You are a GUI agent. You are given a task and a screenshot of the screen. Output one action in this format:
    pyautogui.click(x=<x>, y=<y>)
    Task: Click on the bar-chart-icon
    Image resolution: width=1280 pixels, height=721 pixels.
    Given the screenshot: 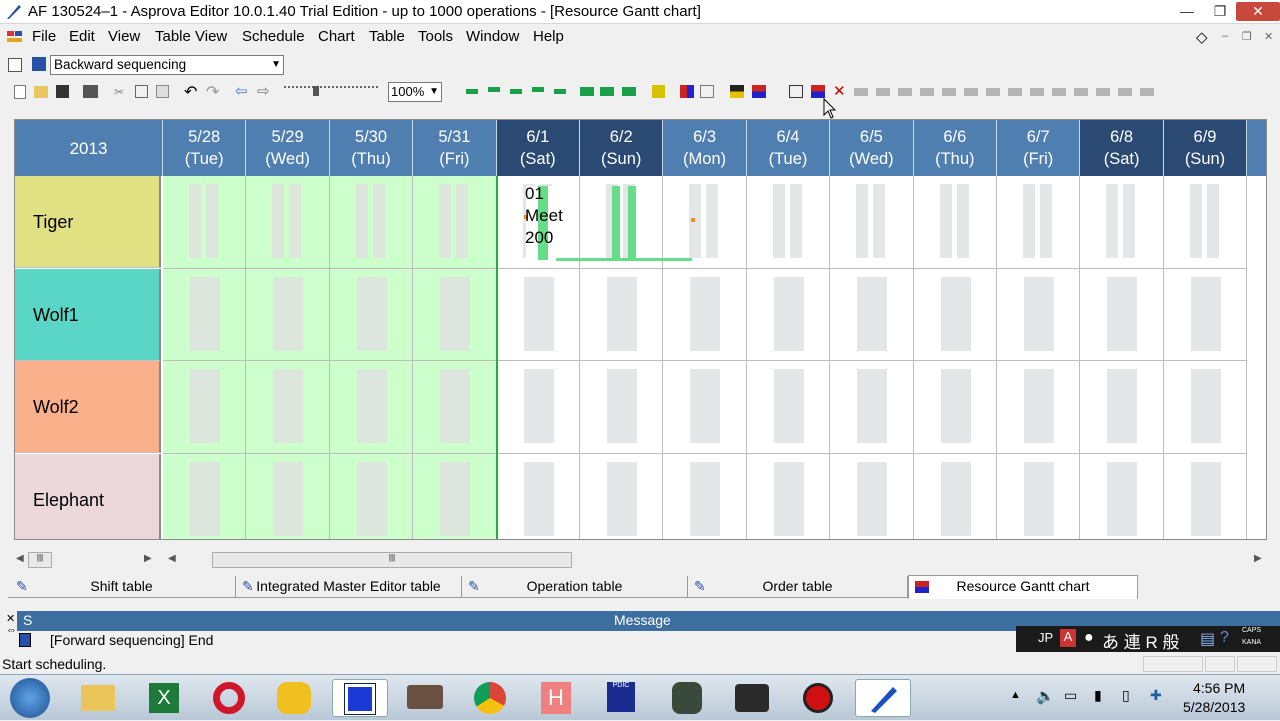 What is the action you would take?
    pyautogui.click(x=687, y=91)
    